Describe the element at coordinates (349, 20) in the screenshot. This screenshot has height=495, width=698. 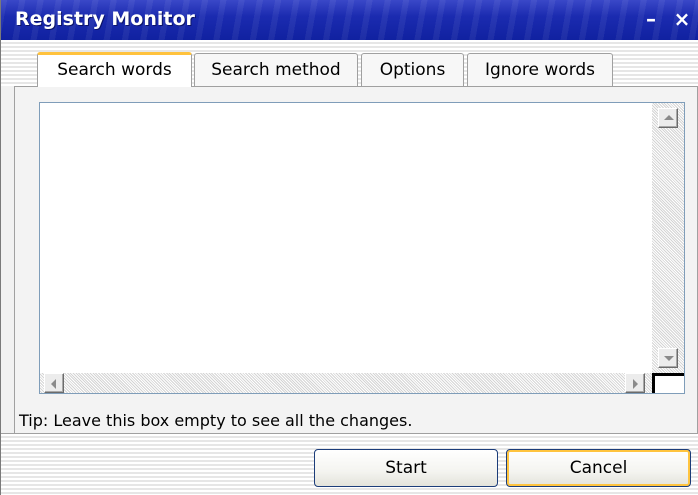
I see `title-bar: Registry Monitor – ×` at that location.